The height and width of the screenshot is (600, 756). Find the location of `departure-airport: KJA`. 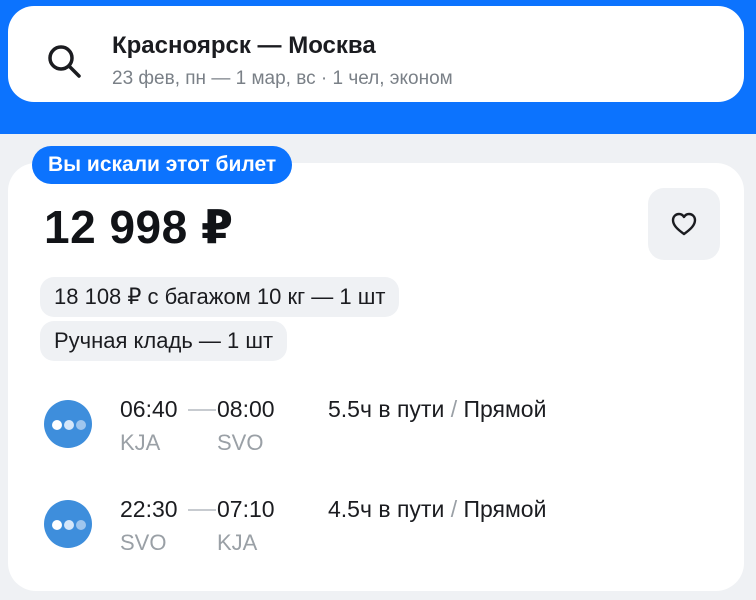

departure-airport: KJA is located at coordinates (140, 442).